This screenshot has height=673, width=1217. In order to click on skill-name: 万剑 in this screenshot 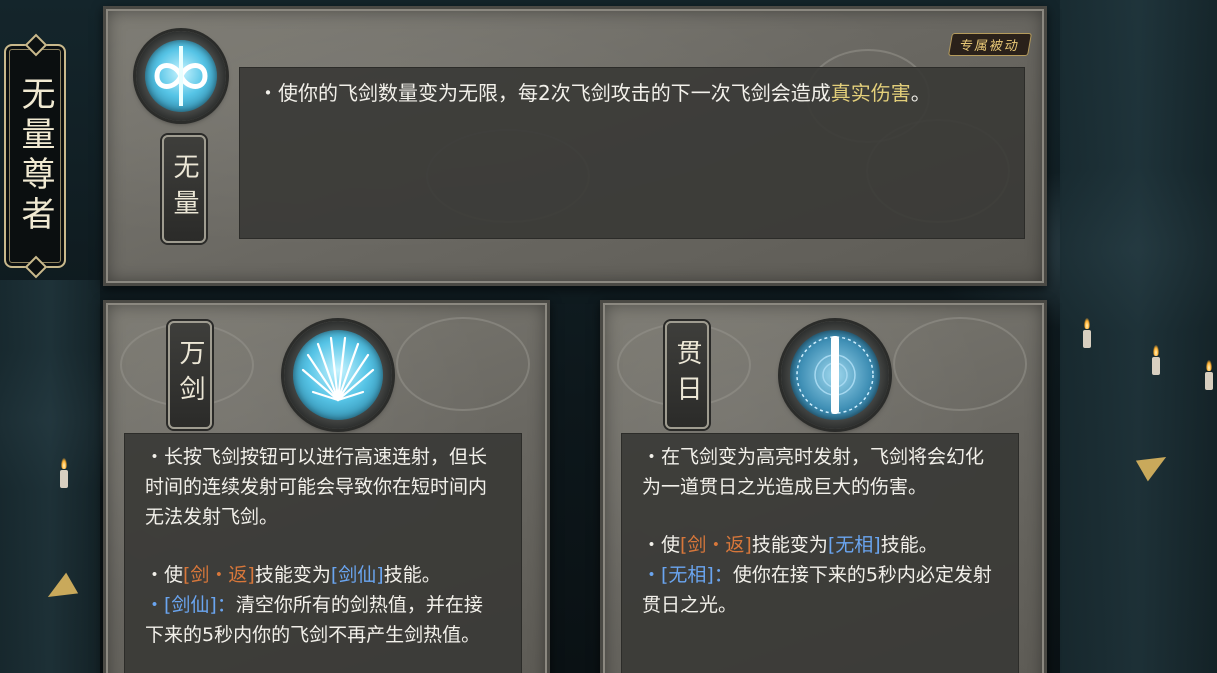, I will do `click(190, 375)`.